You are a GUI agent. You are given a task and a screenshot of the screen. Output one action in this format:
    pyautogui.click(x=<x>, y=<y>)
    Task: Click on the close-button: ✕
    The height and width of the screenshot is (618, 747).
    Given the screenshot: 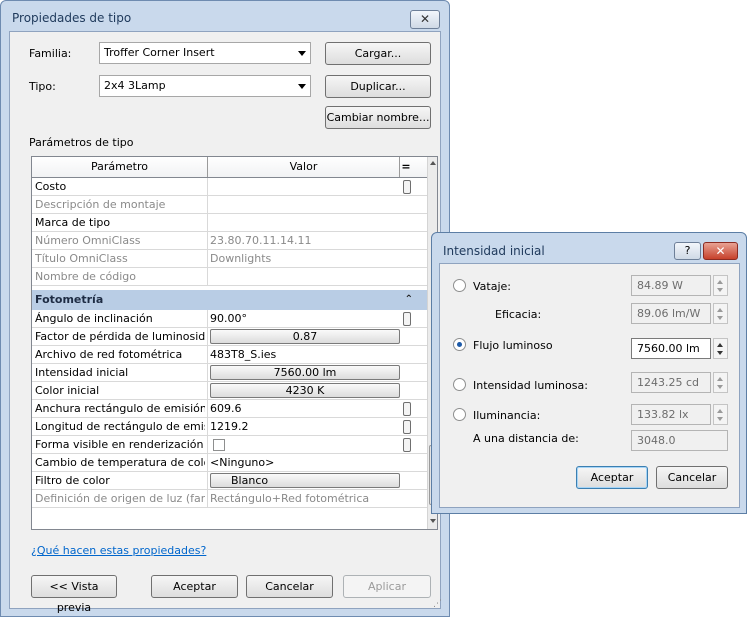 What is the action you would take?
    pyautogui.click(x=425, y=19)
    